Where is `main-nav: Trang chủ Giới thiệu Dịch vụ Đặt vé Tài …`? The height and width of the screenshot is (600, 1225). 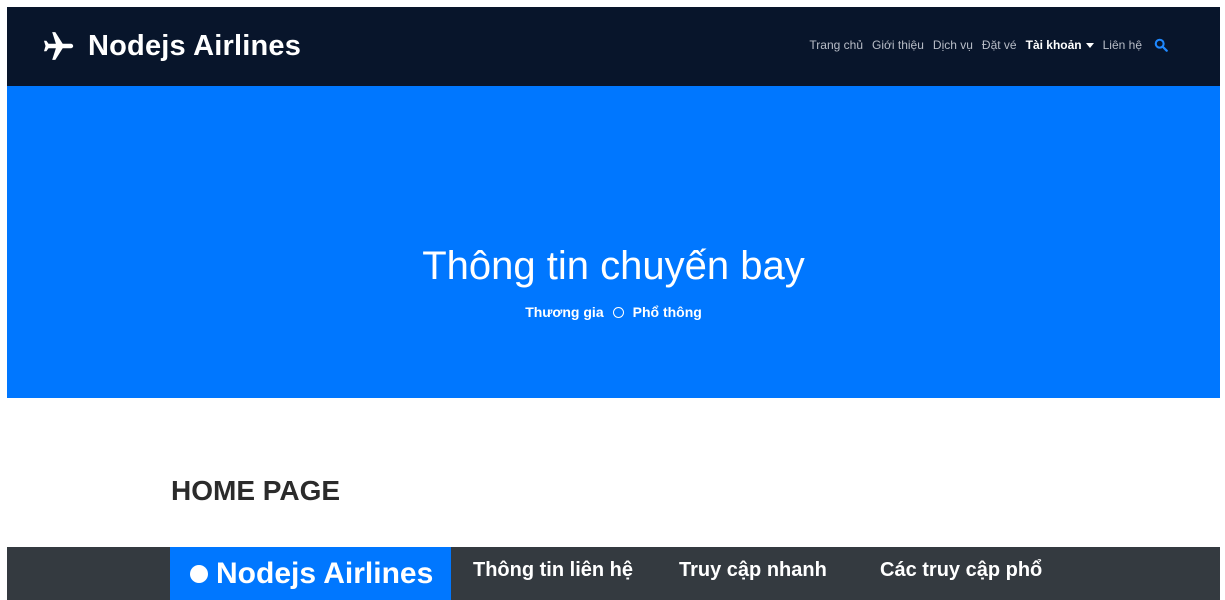 main-nav: Trang chủ Giới thiệu Dịch vụ Đặt vé Tài … is located at coordinates (984, 45).